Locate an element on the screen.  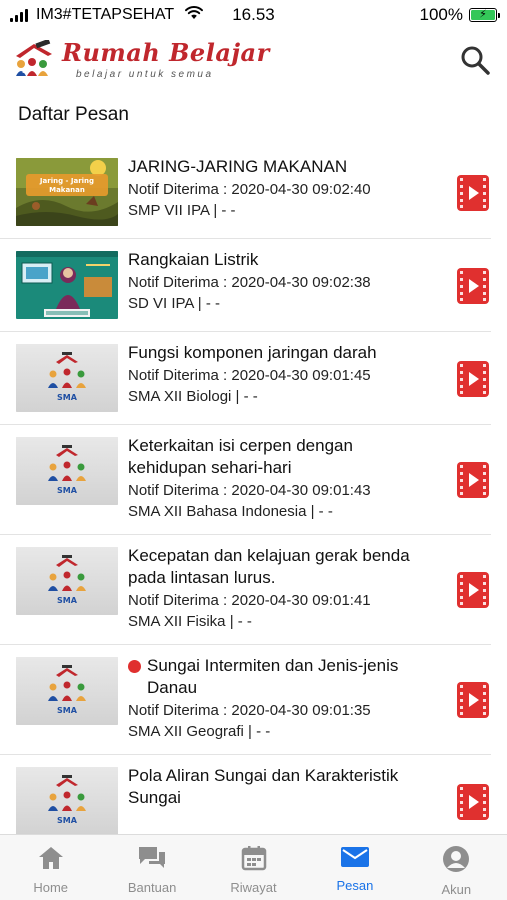
tab-pesan: Pesan is located at coordinates (354, 867).